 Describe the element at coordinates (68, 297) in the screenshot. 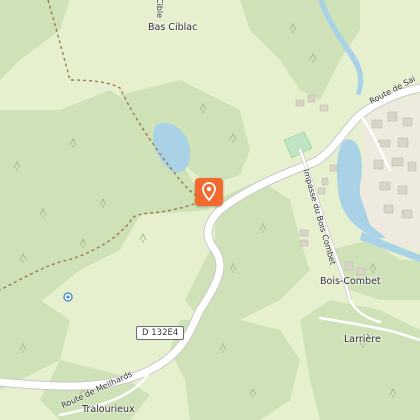

I see `poi-circle-dot` at that location.